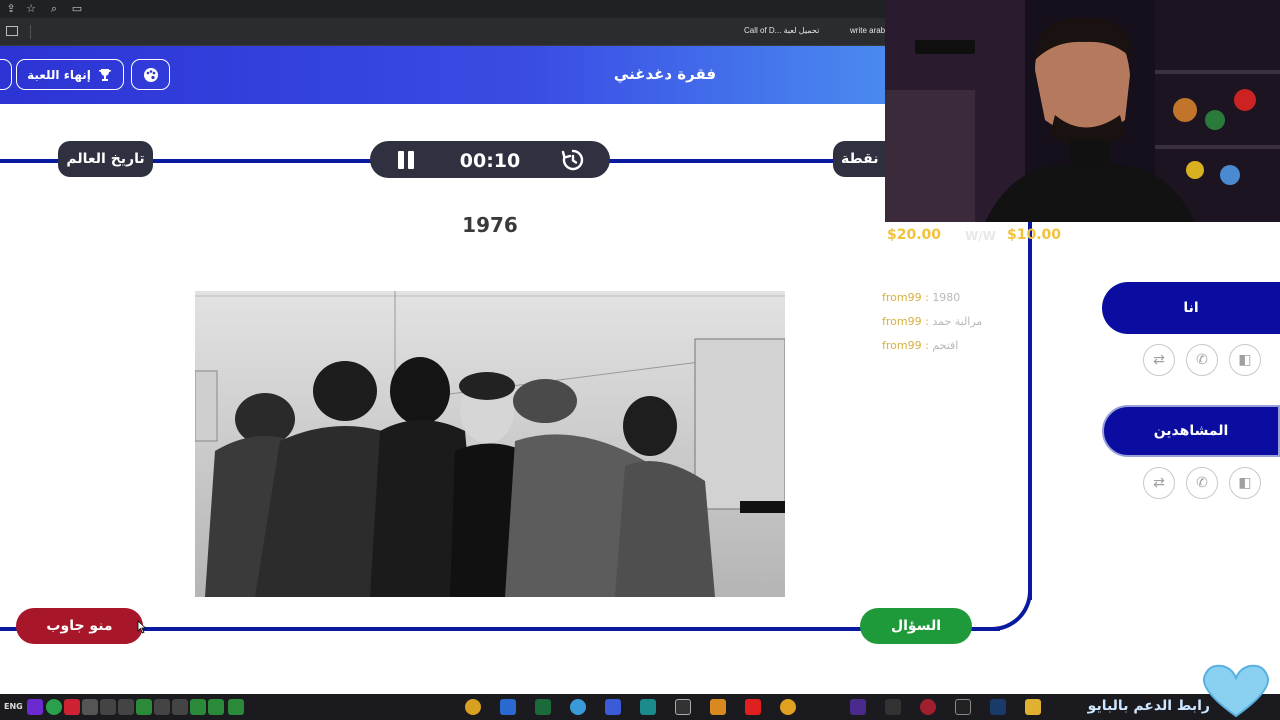 This screenshot has width=1280, height=720. Describe the element at coordinates (490, 225) in the screenshot. I see `question-year: 1976` at that location.